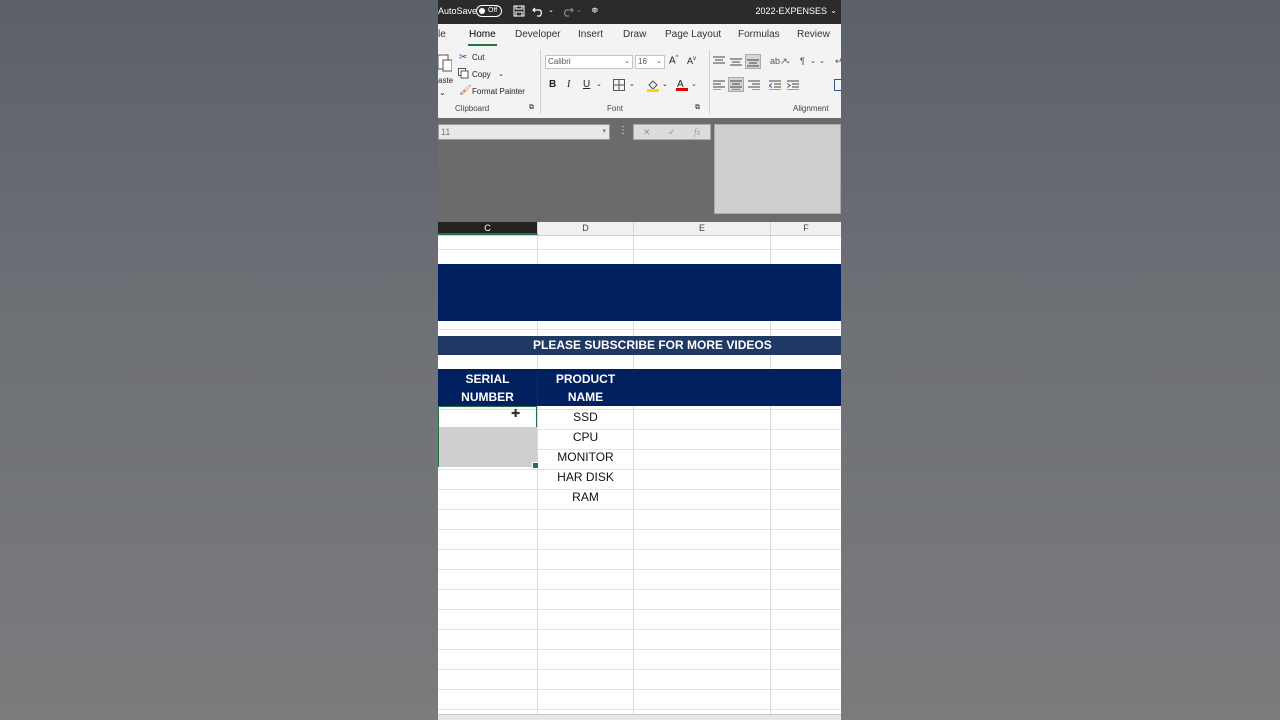  What do you see at coordinates (539, 12) in the screenshot?
I see `undo-icon` at bounding box center [539, 12].